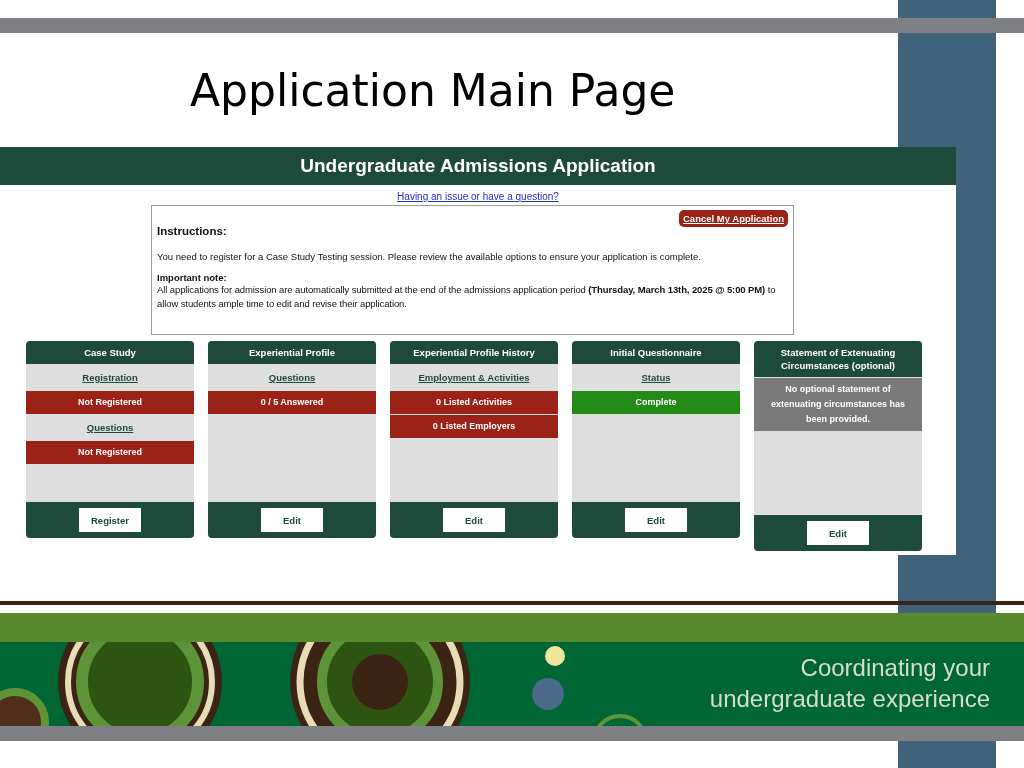  What do you see at coordinates (849, 683) in the screenshot?
I see `tagline: Coordinating your undergraduate experience` at bounding box center [849, 683].